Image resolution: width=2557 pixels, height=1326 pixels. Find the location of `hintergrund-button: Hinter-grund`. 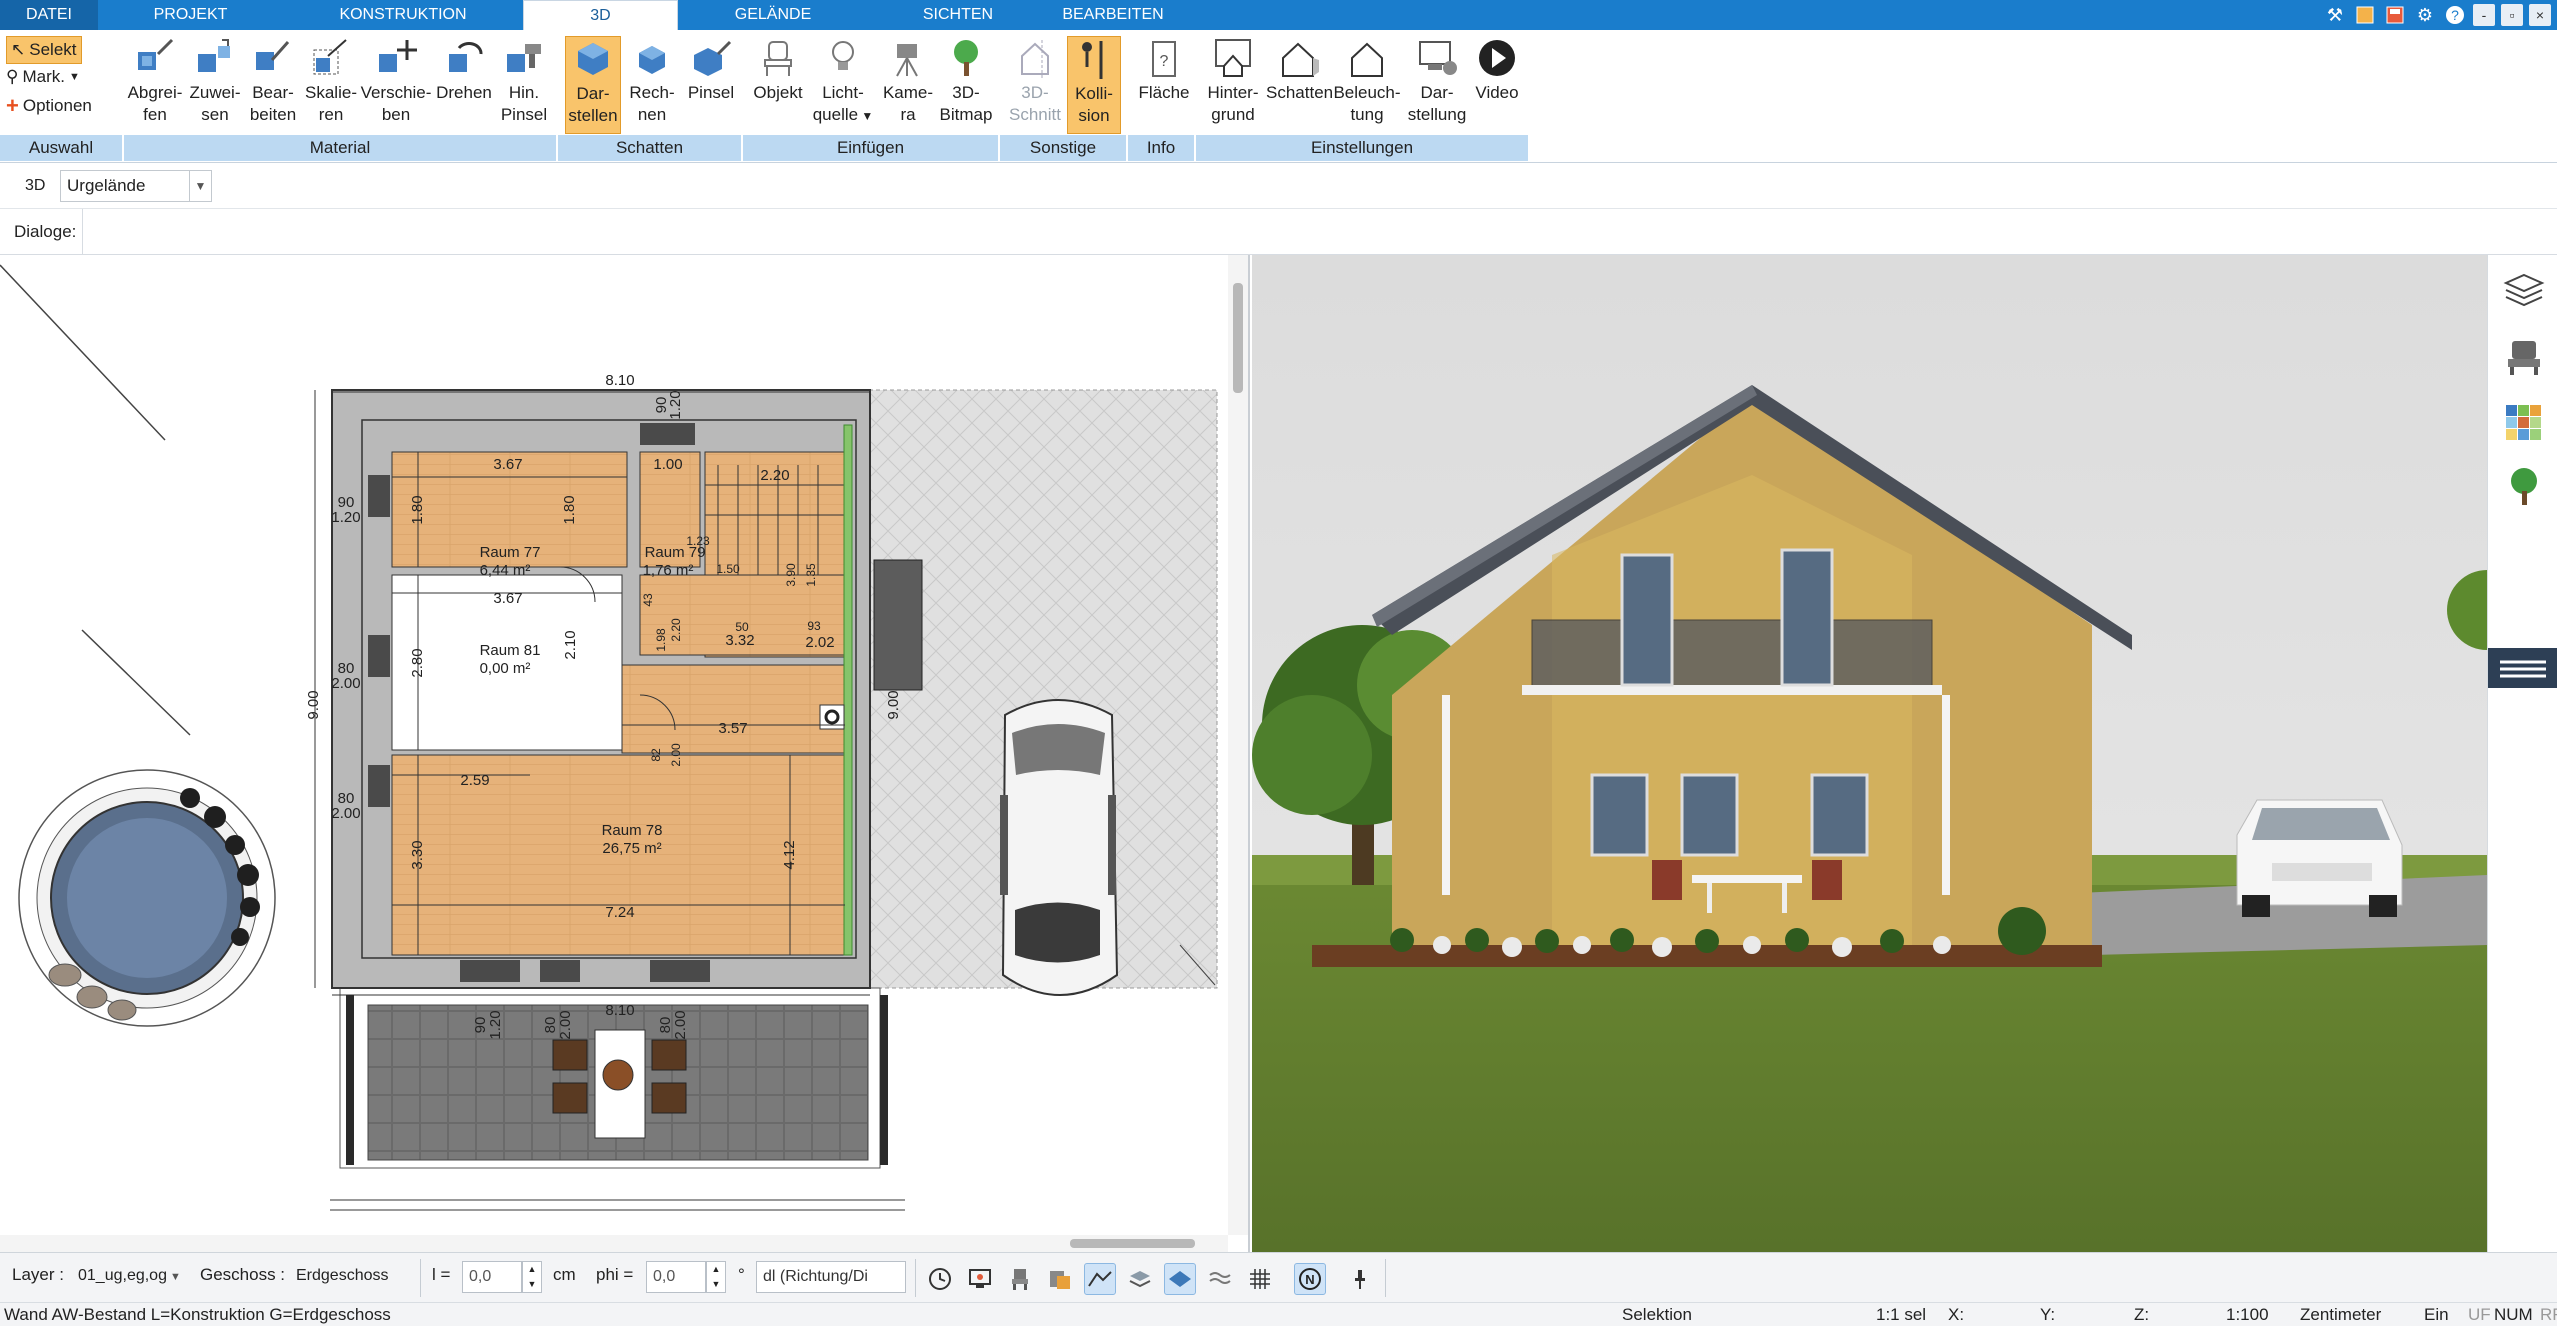

hintergrund-button: Hinter-grund is located at coordinates (1233, 81).